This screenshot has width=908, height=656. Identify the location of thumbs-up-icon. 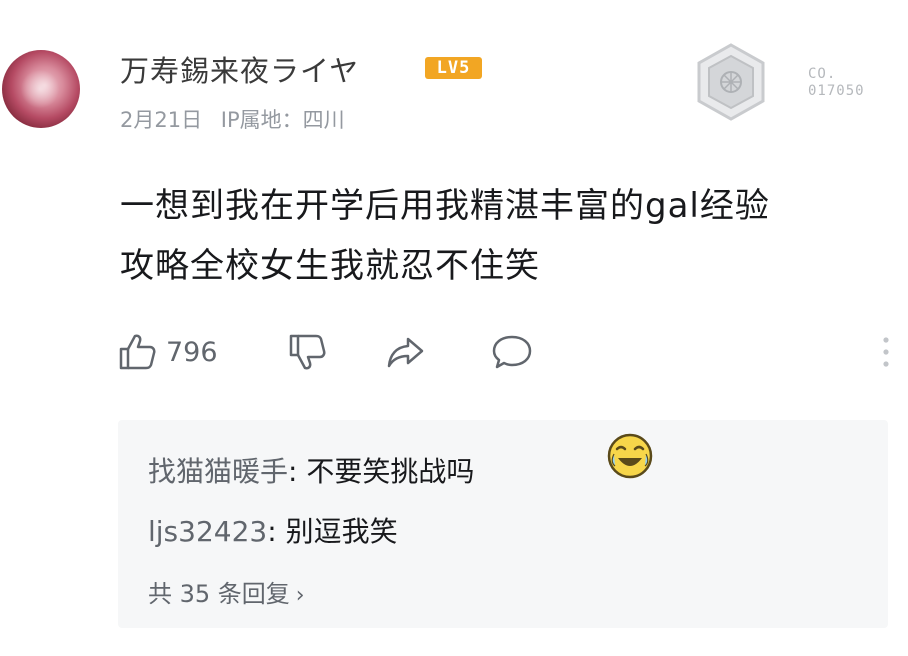
(137, 352).